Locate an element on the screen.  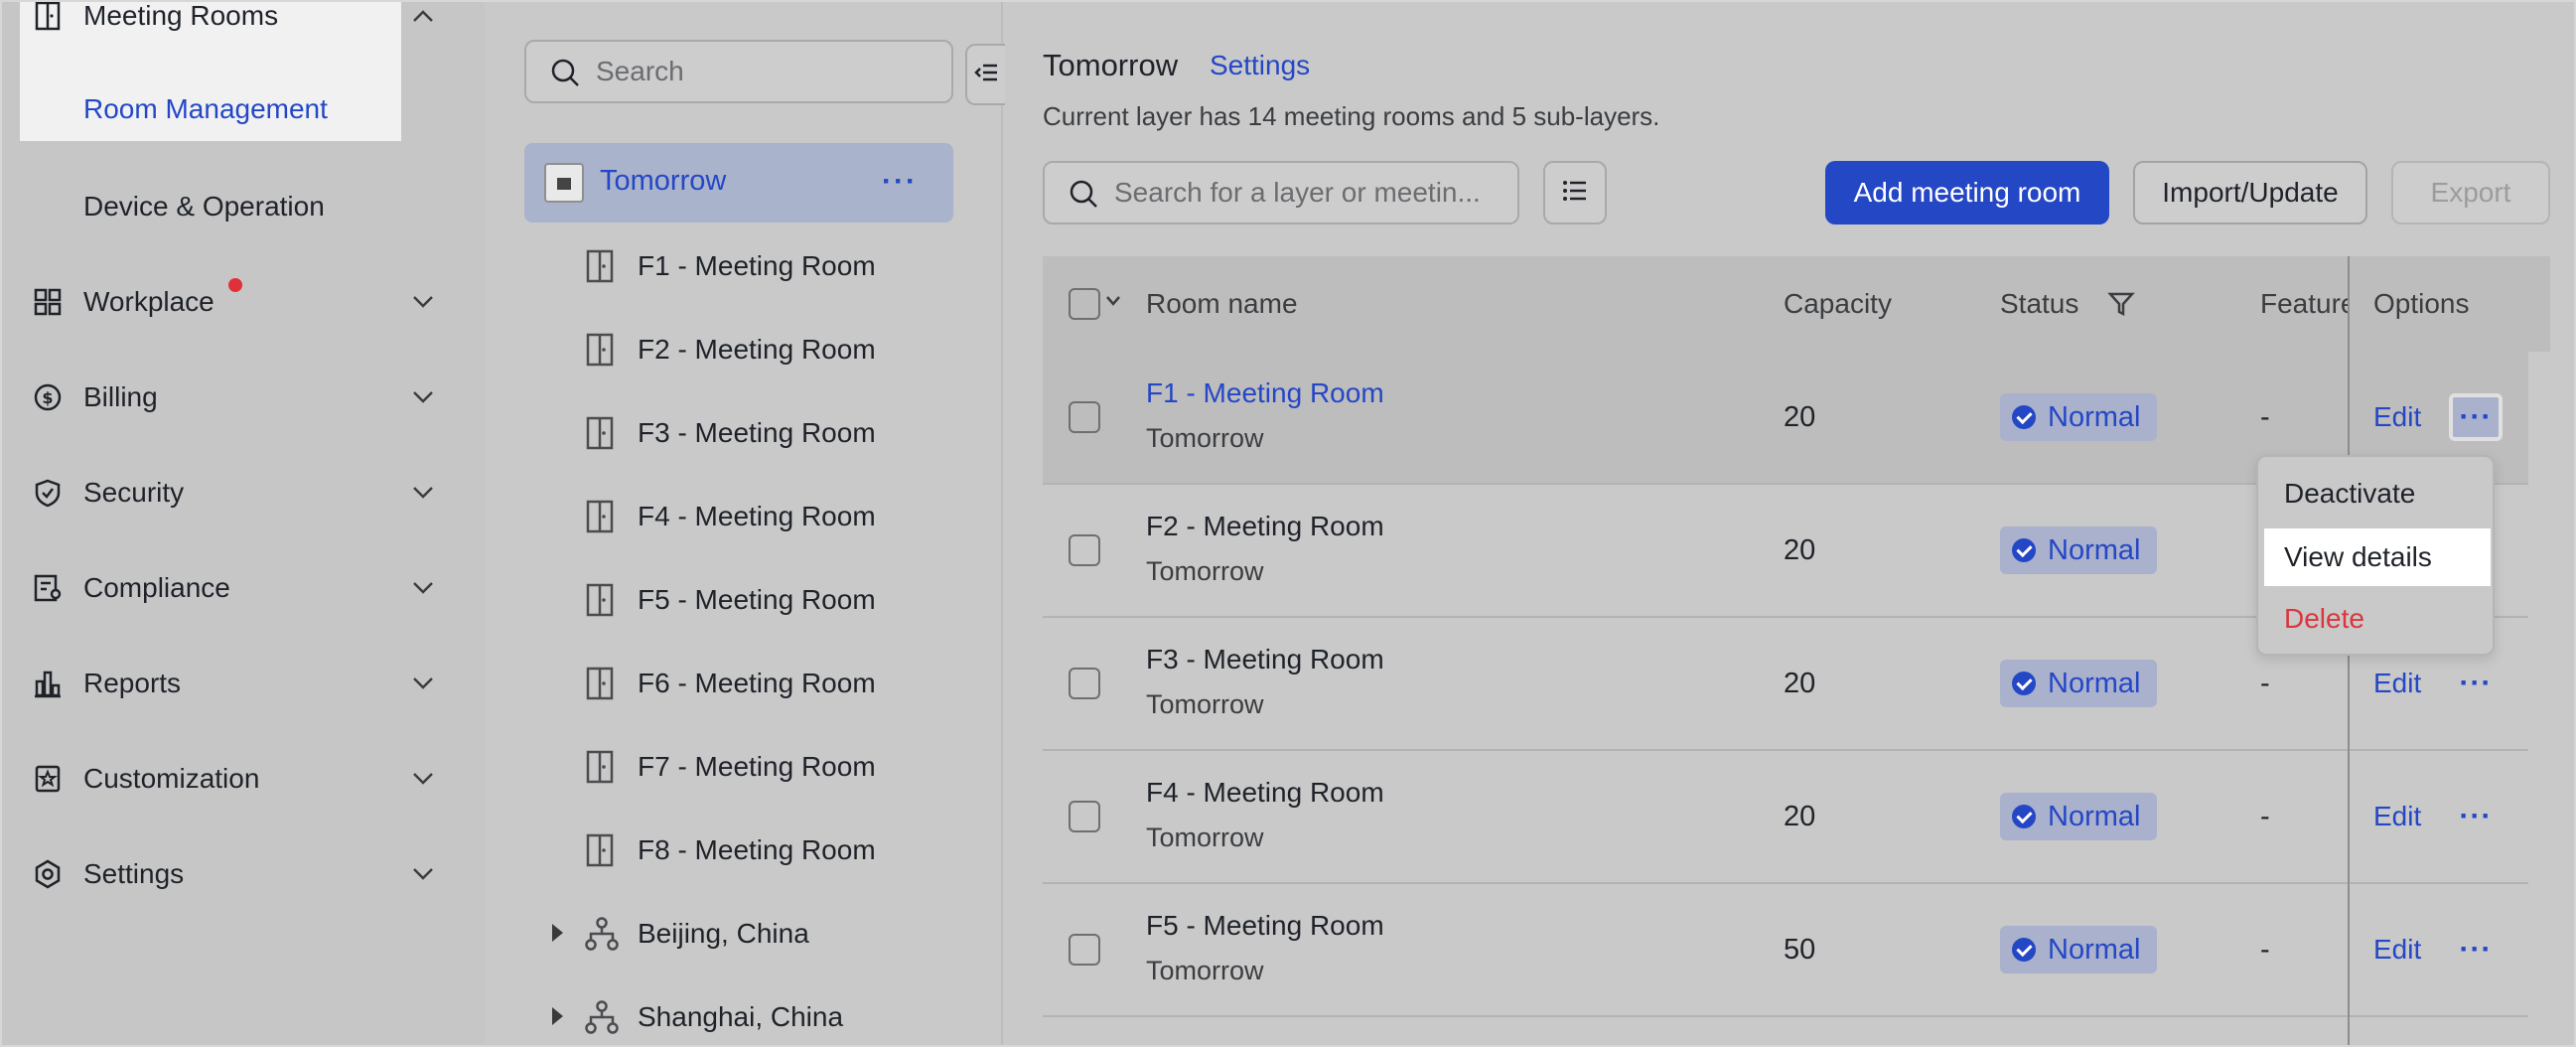
tree-item-room: F1 - Meeting Room is located at coordinates (758, 266).